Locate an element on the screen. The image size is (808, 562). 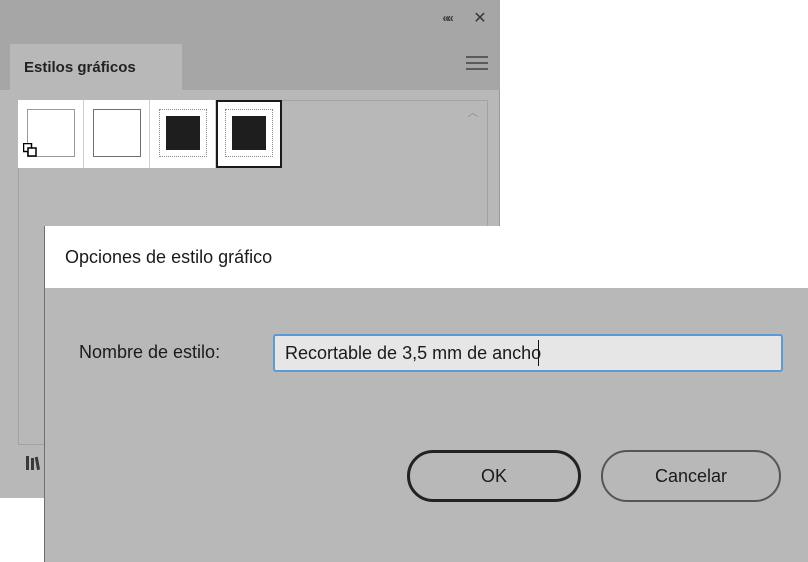
black-fill-selected-style-icon is located at coordinates (249, 133).